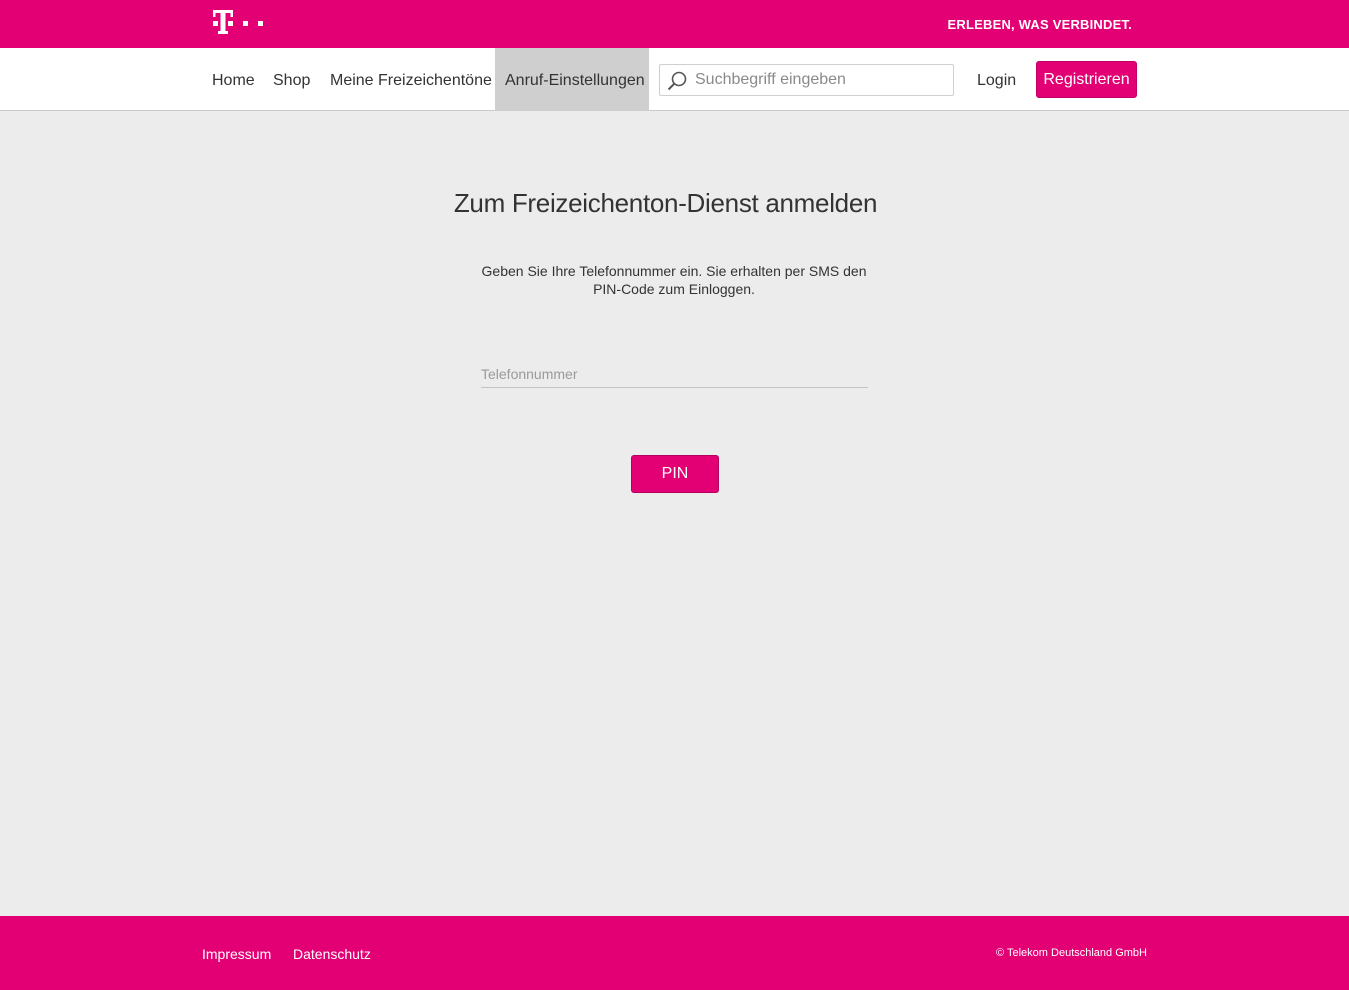 The height and width of the screenshot is (990, 1349). Describe the element at coordinates (332, 954) in the screenshot. I see `footer-link-datenschutz: Datenschutz` at that location.